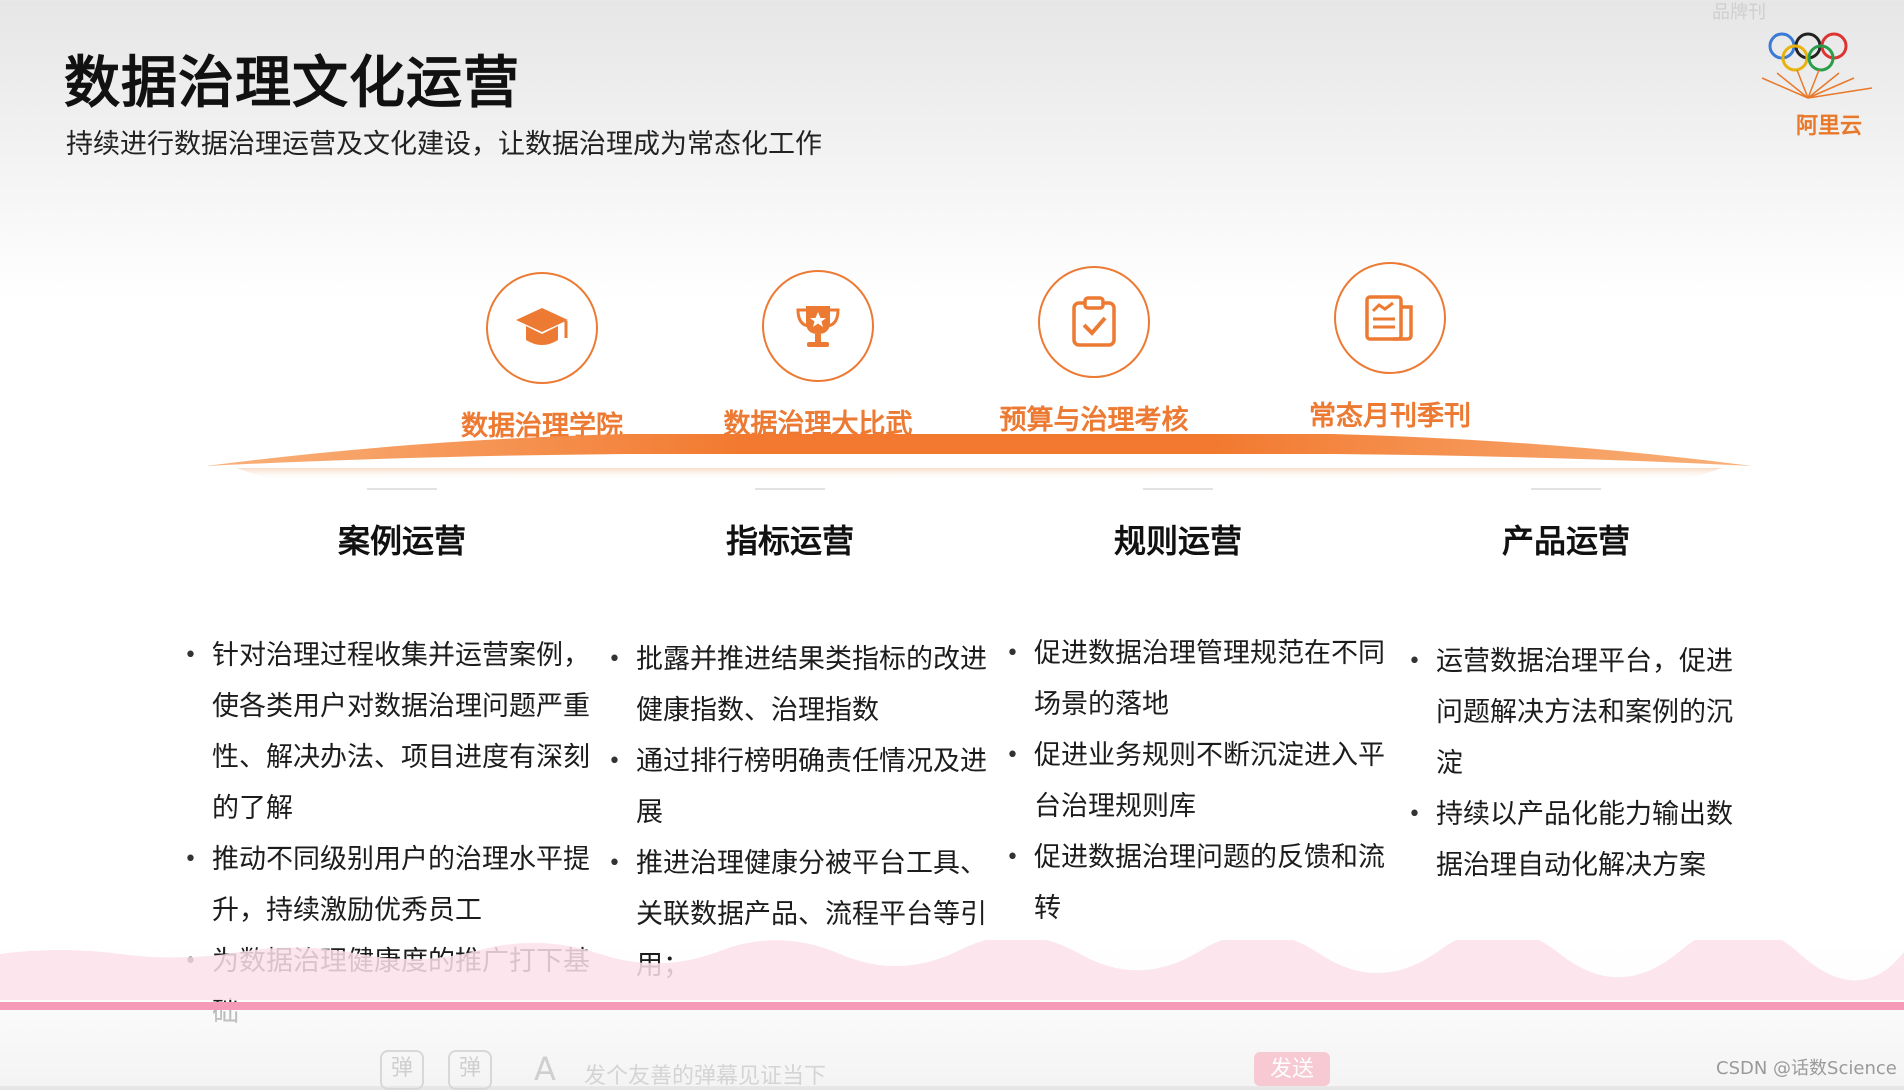 The image size is (1904, 1090). What do you see at coordinates (806, 685) in the screenshot?
I see `list-item: 批露并推进结果类指标的改进健康指数、治理指数` at bounding box center [806, 685].